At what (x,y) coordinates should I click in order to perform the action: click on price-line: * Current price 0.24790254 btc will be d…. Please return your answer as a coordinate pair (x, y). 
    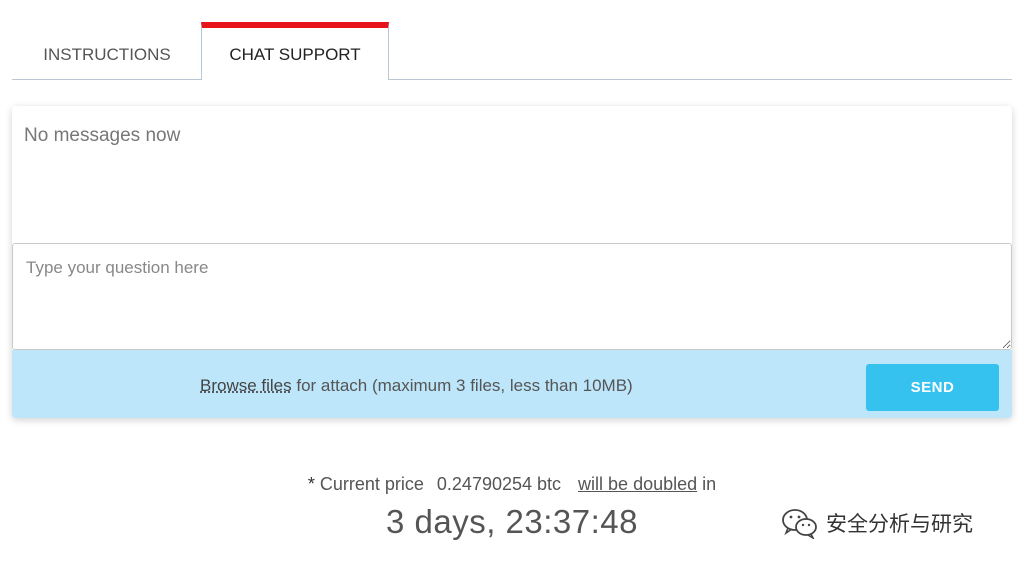
    Looking at the image, I should click on (512, 484).